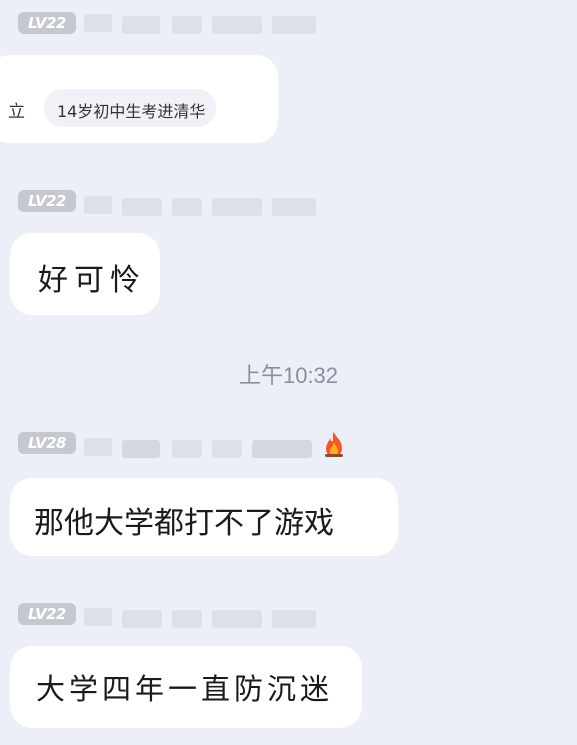  I want to click on message-bubble: 立 14岁初中生考进清华, so click(139, 99).